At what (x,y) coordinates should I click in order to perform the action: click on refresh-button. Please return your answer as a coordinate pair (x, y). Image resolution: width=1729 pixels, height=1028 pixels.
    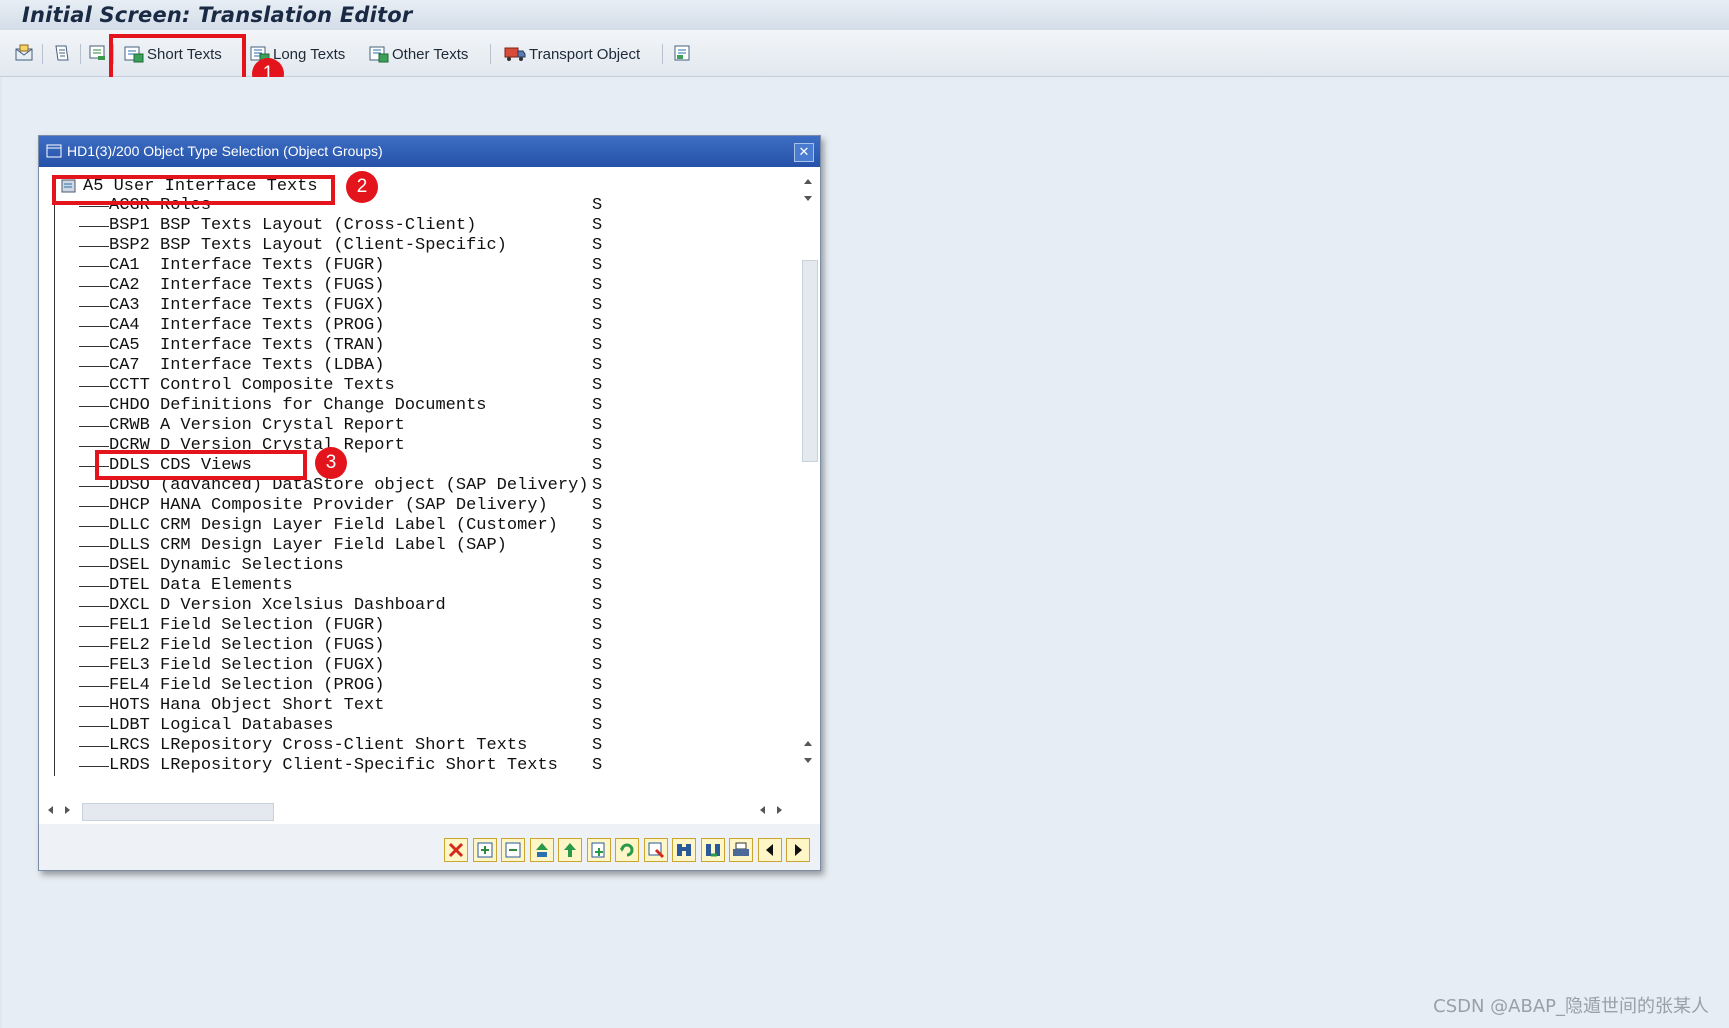
    Looking at the image, I should click on (627, 850).